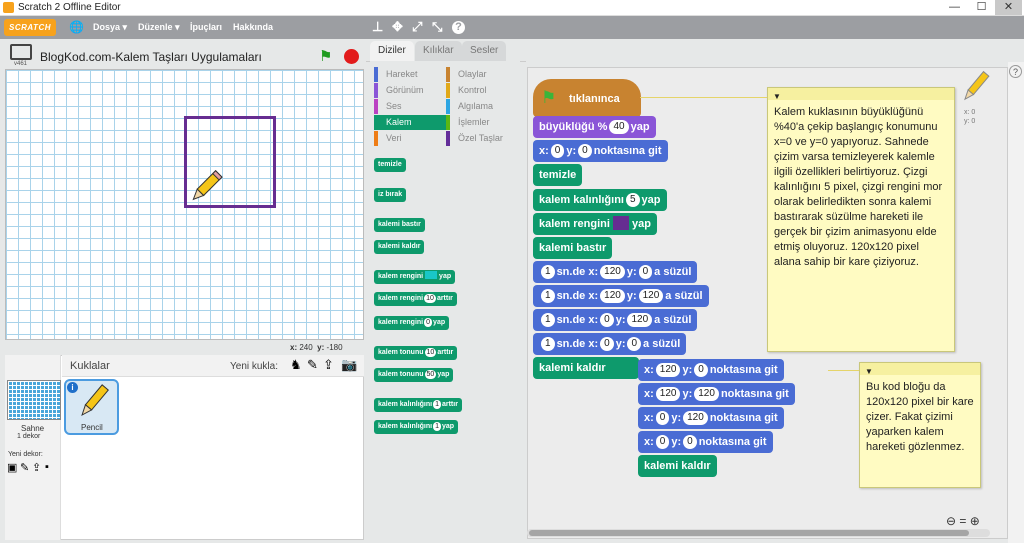  What do you see at coordinates (253, 27) in the screenshot?
I see `menu-about: Hakkında` at bounding box center [253, 27].